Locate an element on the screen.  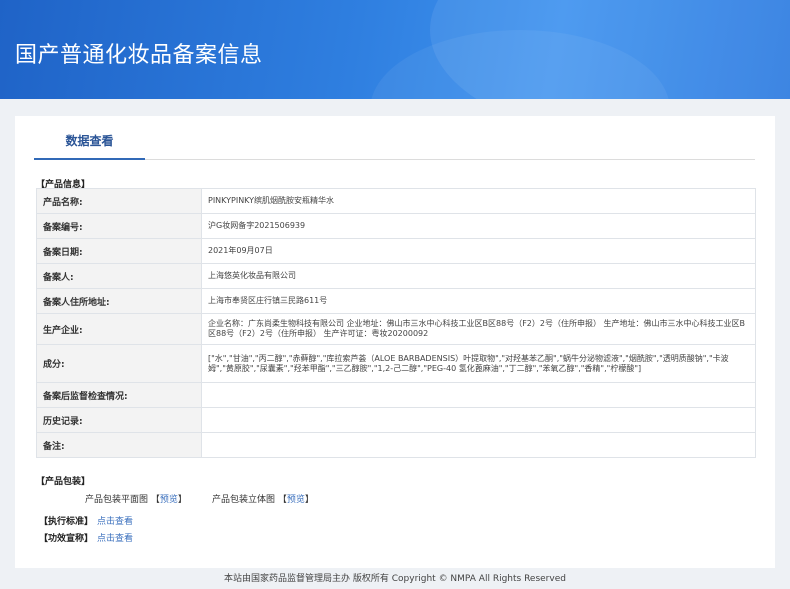
row-key: 历史记录: is located at coordinates (119, 420).